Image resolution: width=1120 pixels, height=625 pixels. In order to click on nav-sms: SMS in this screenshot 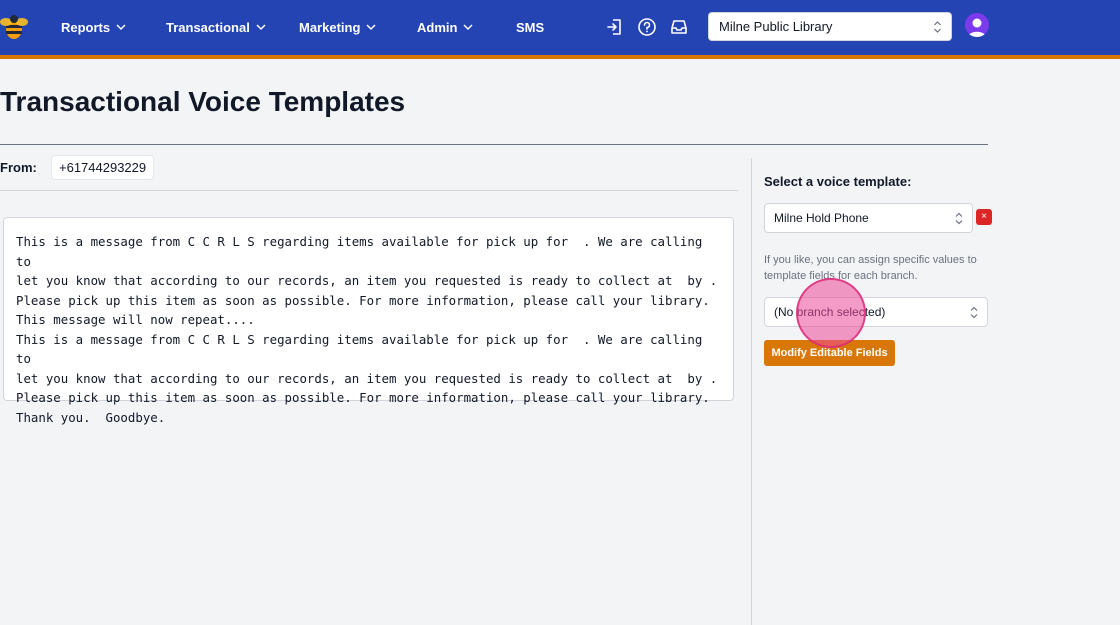, I will do `click(530, 27)`.